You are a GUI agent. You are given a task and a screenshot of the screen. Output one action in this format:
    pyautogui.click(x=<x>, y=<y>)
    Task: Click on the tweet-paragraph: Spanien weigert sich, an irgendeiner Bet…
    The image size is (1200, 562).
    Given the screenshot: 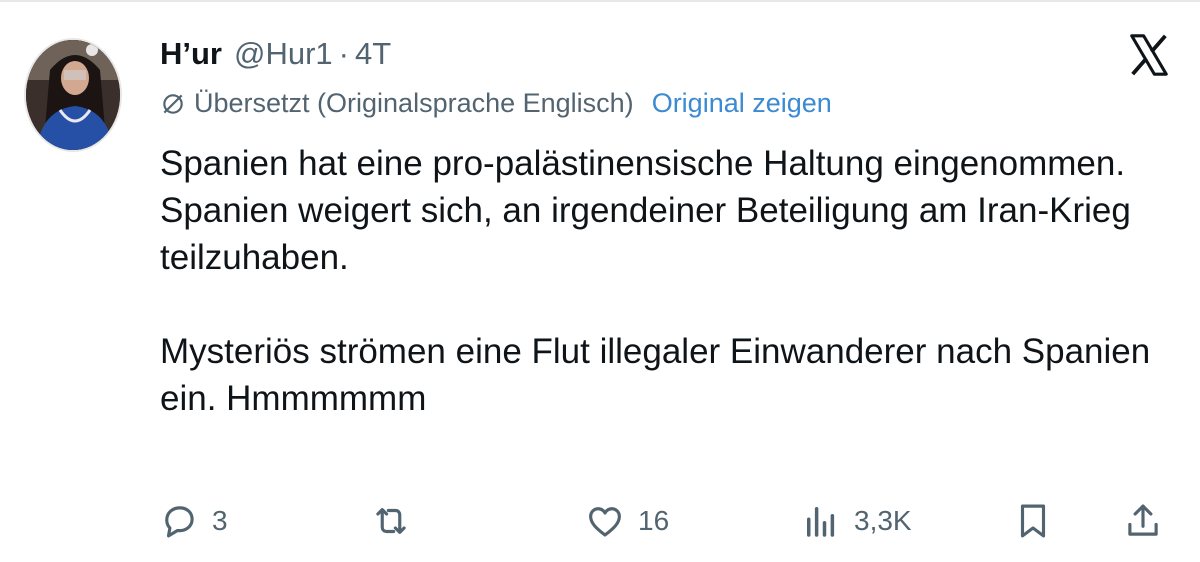 What is the action you would take?
    pyautogui.click(x=645, y=234)
    